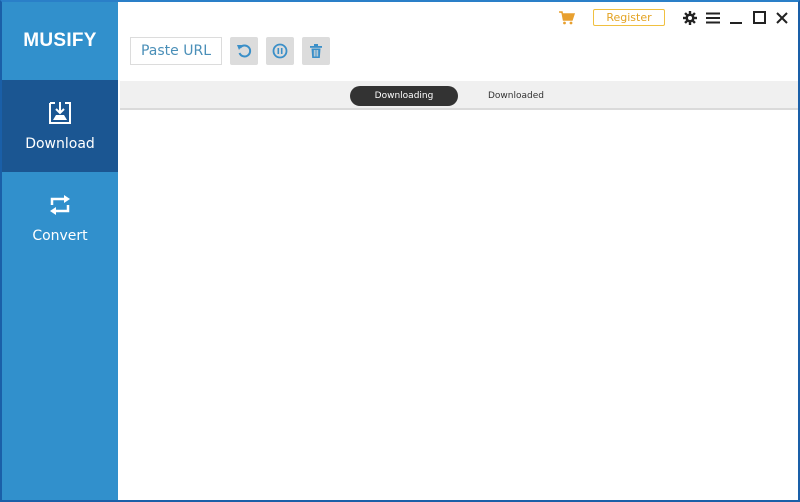 The width and height of the screenshot is (800, 502). Describe the element at coordinates (674, 17) in the screenshot. I see `title-bar: Register` at that location.